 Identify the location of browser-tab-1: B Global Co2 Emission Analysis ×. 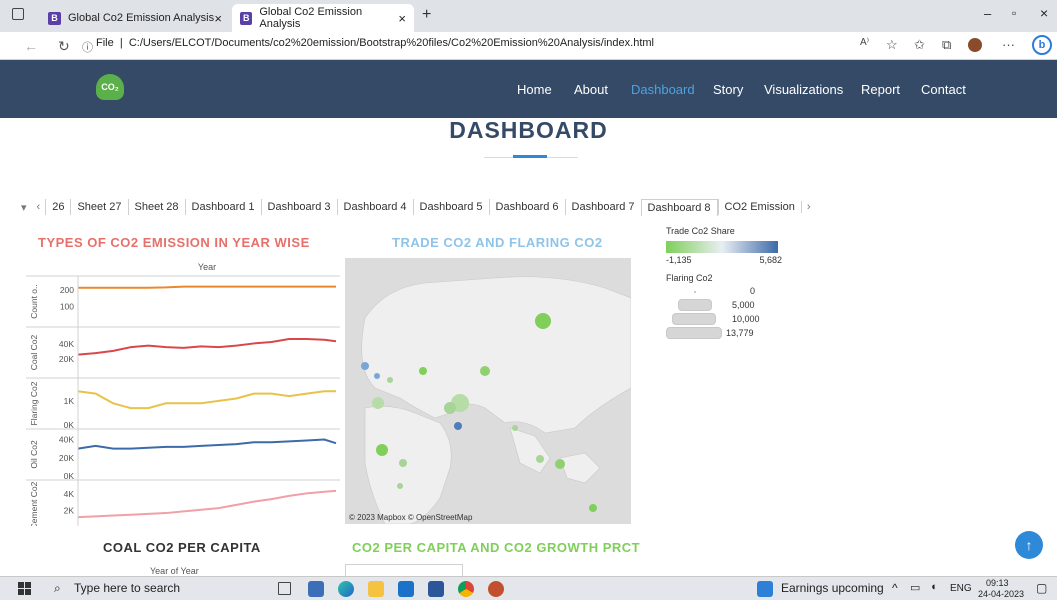
(135, 18).